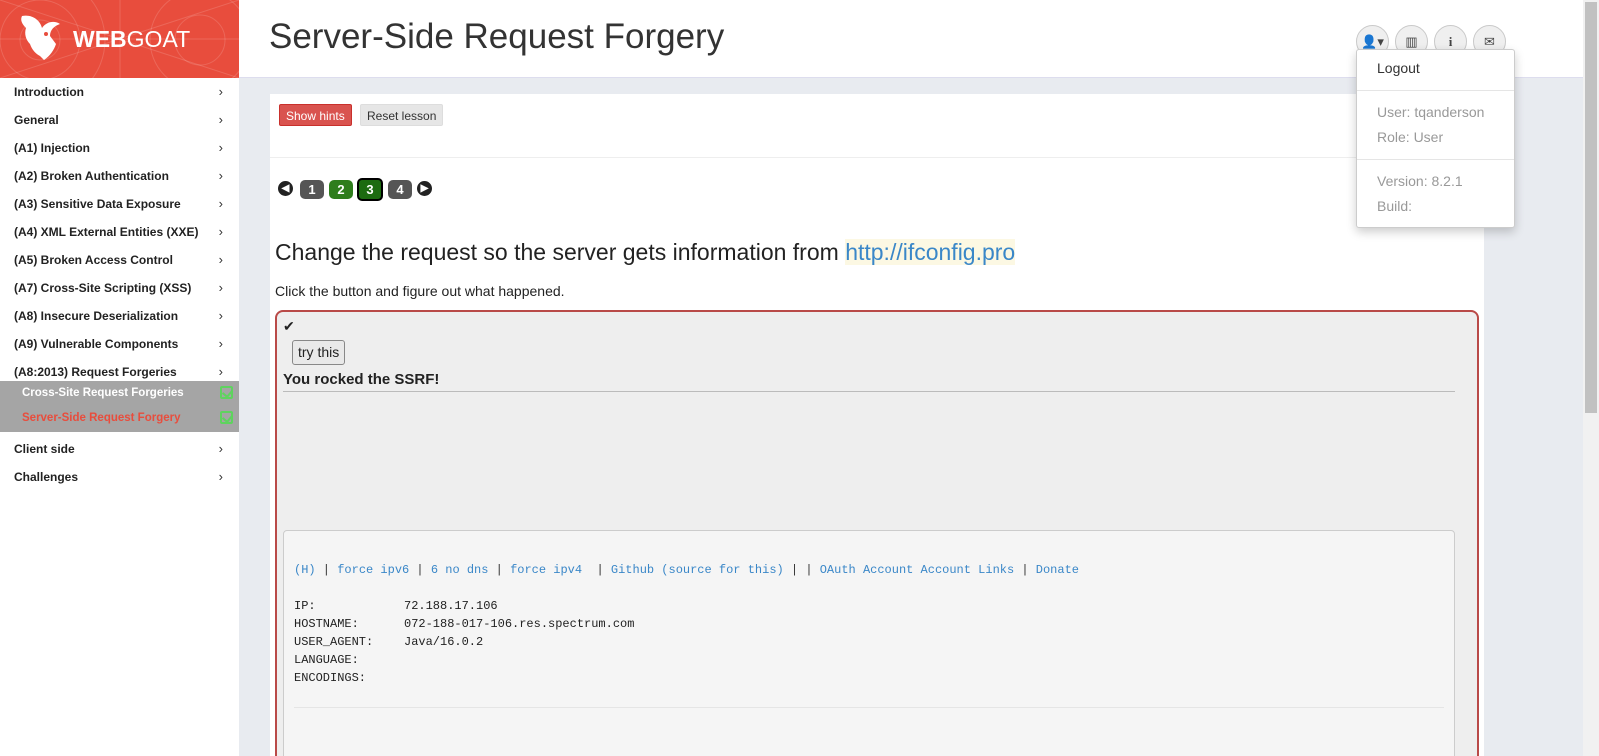 The width and height of the screenshot is (1599, 756). Describe the element at coordinates (289, 326) in the screenshot. I see `checkmark-icon: ✔` at that location.